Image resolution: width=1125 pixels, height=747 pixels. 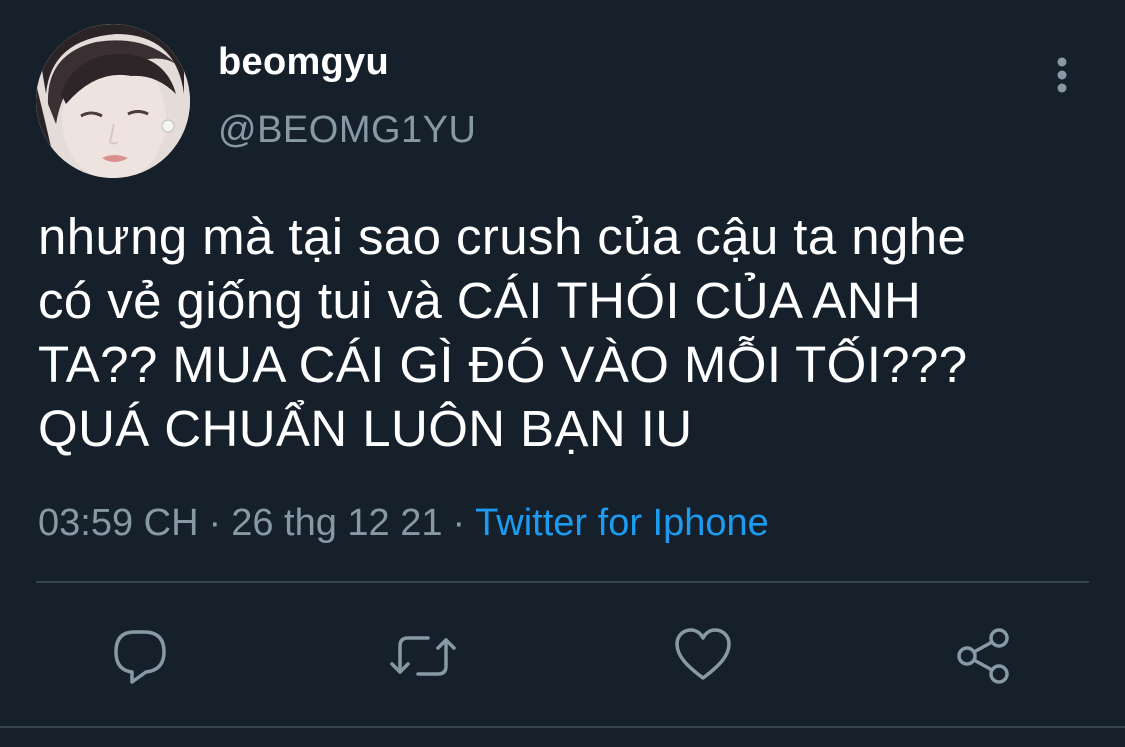 What do you see at coordinates (502, 236) in the screenshot?
I see `tweet-text-line: nhưng mà tại sao crush của cậu ta nghe` at bounding box center [502, 236].